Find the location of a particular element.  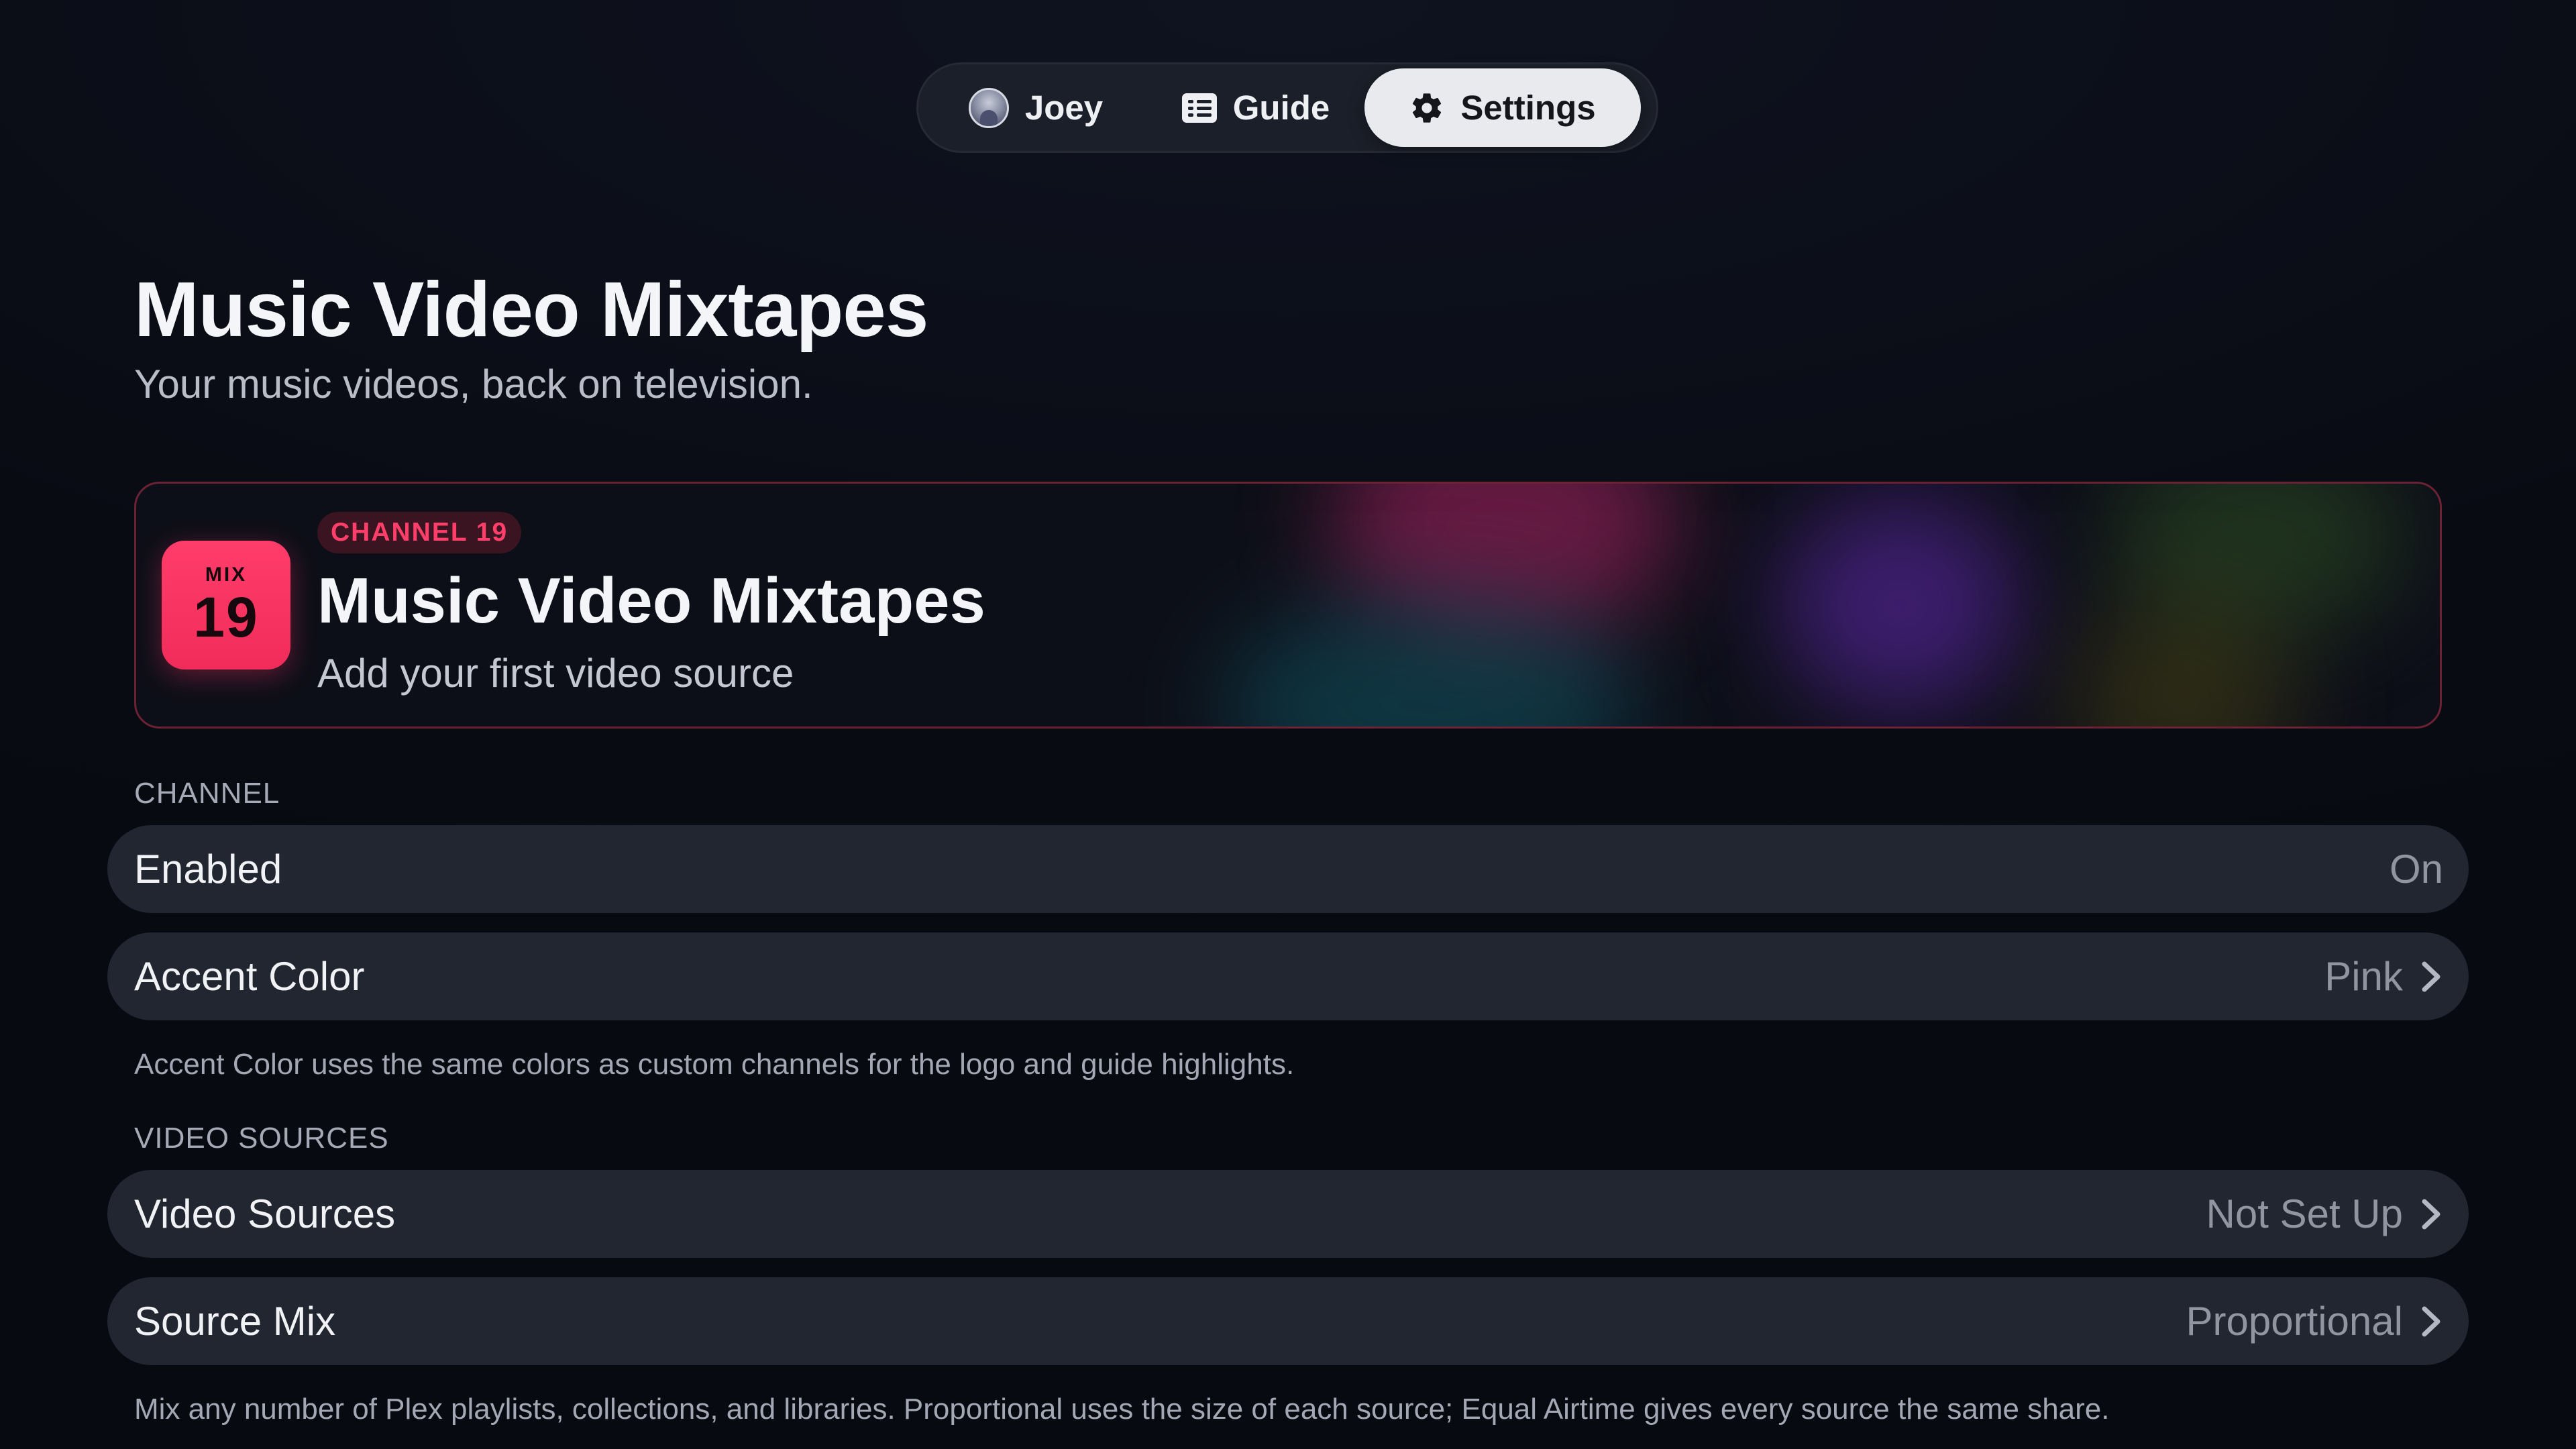

enabled-value: On is located at coordinates (2416, 869).